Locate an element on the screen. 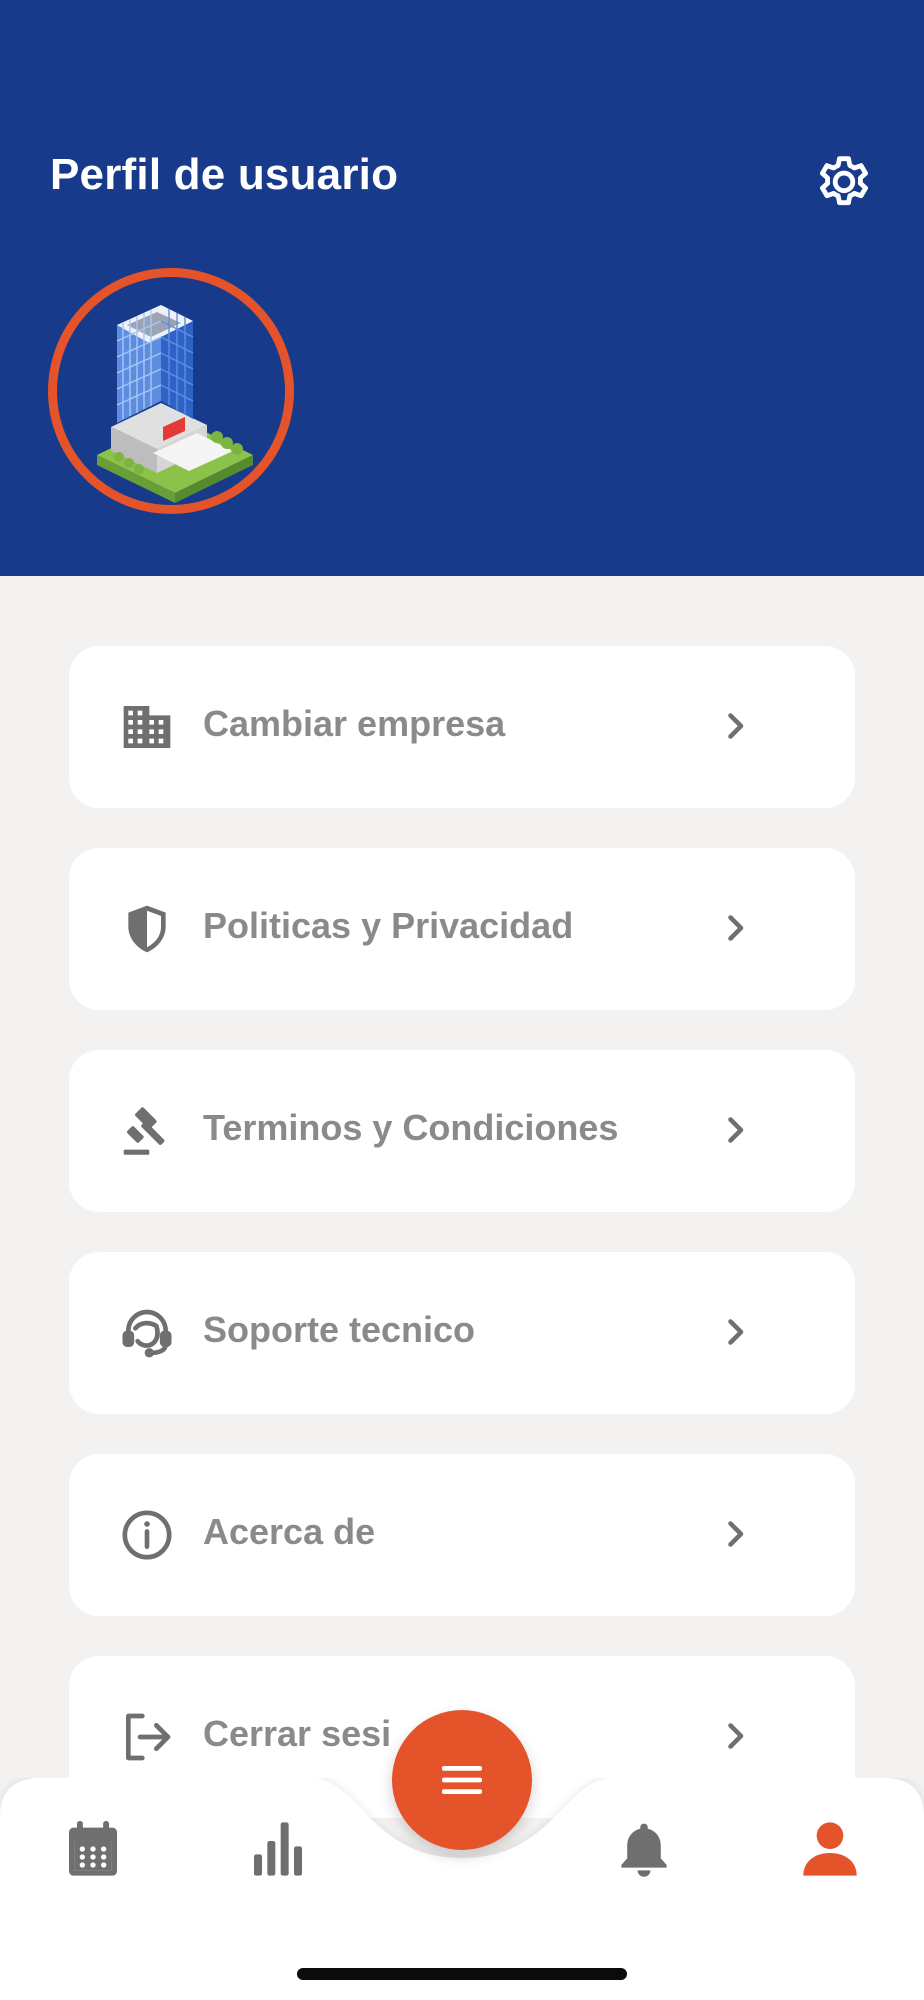 The width and height of the screenshot is (924, 2000). home-indicator is located at coordinates (462, 1974).